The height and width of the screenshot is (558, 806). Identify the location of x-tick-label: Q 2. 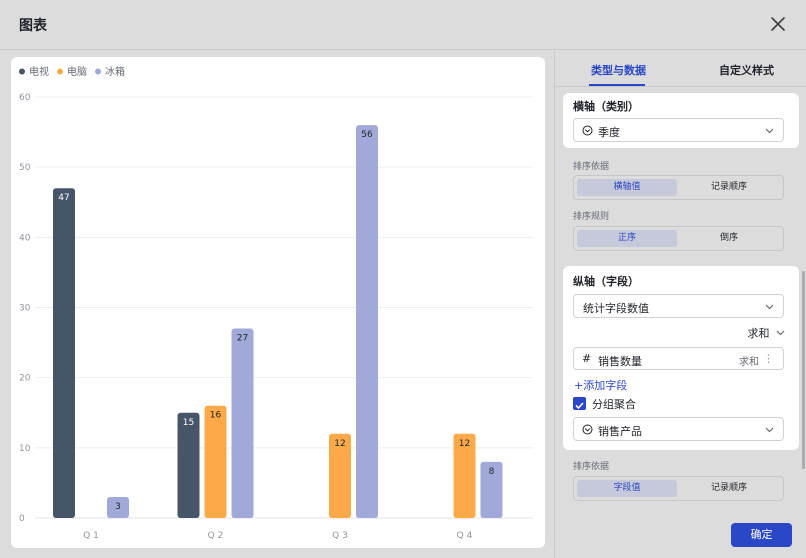
(216, 536).